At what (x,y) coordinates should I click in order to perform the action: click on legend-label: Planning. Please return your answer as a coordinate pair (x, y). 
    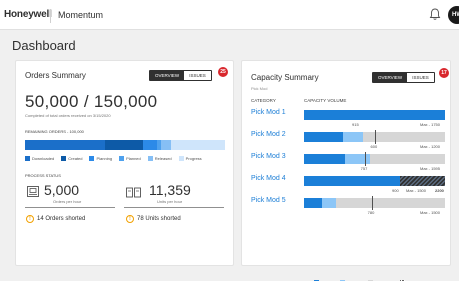
    Looking at the image, I should click on (104, 158).